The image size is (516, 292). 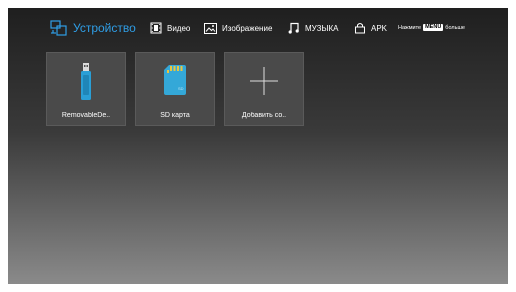 What do you see at coordinates (455, 27) in the screenshot?
I see `hint-suffix: больше` at bounding box center [455, 27].